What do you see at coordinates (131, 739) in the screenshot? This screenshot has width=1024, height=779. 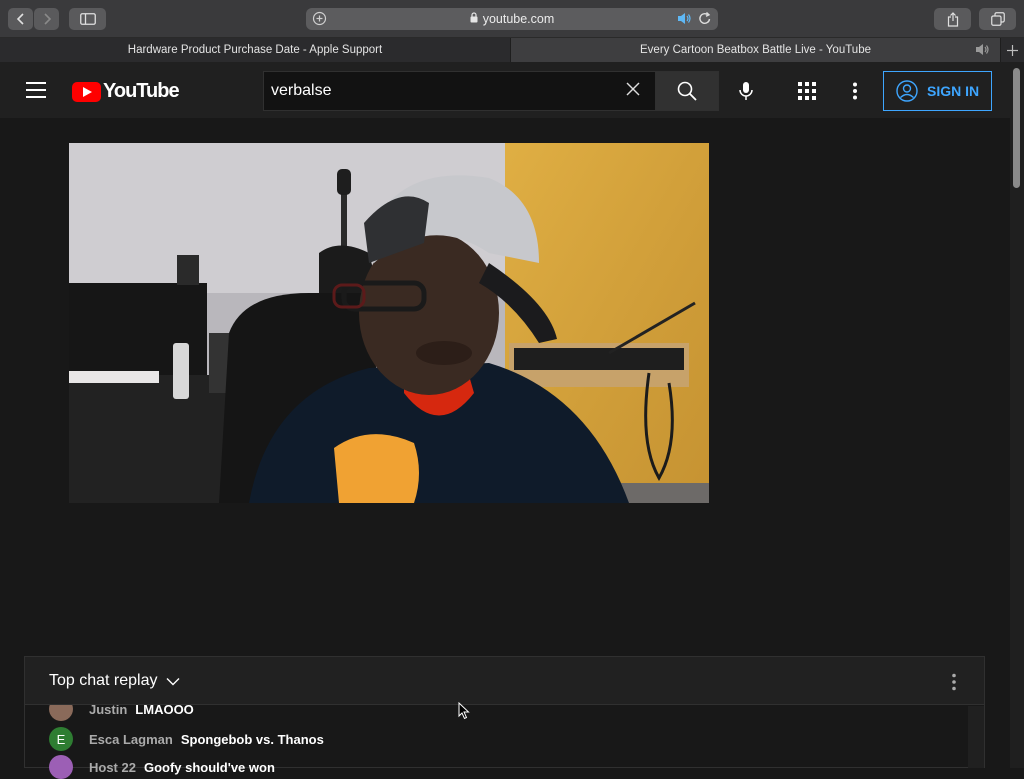 I see `chat-author: Esca Lagman` at bounding box center [131, 739].